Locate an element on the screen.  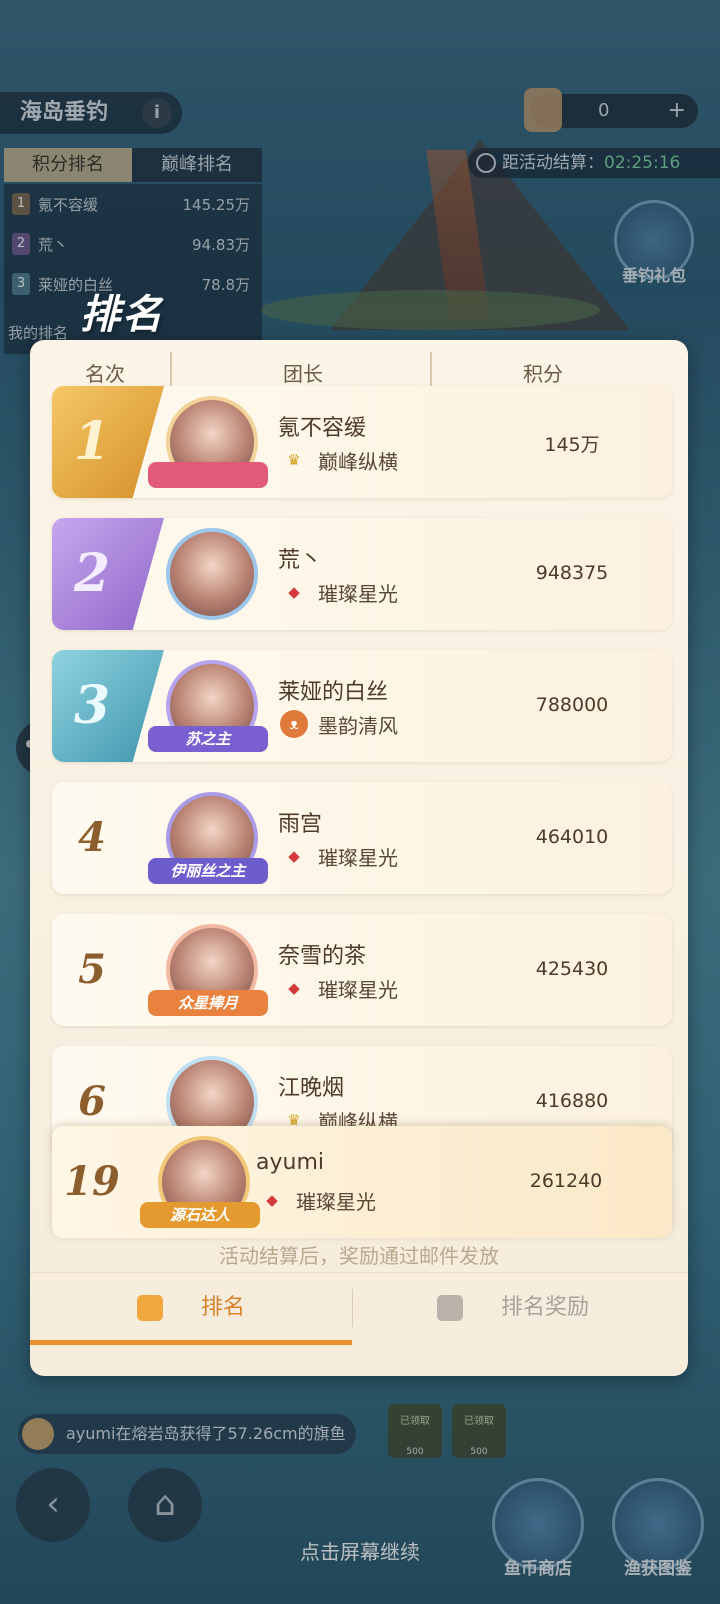
crown-icon: ♛ is located at coordinates (294, 460).